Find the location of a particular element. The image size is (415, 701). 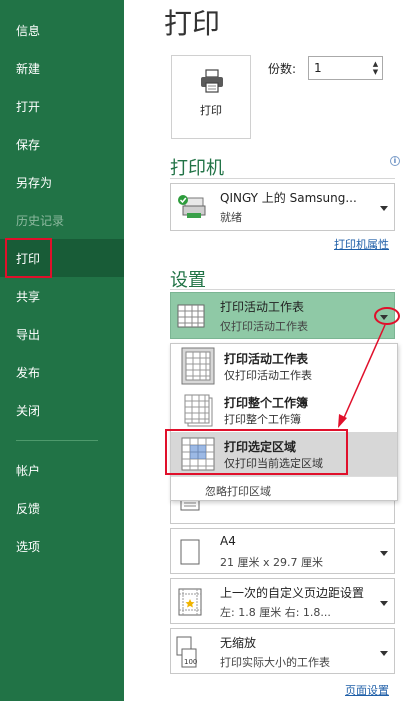

nav-account: 帐户 is located at coordinates (62, 470).